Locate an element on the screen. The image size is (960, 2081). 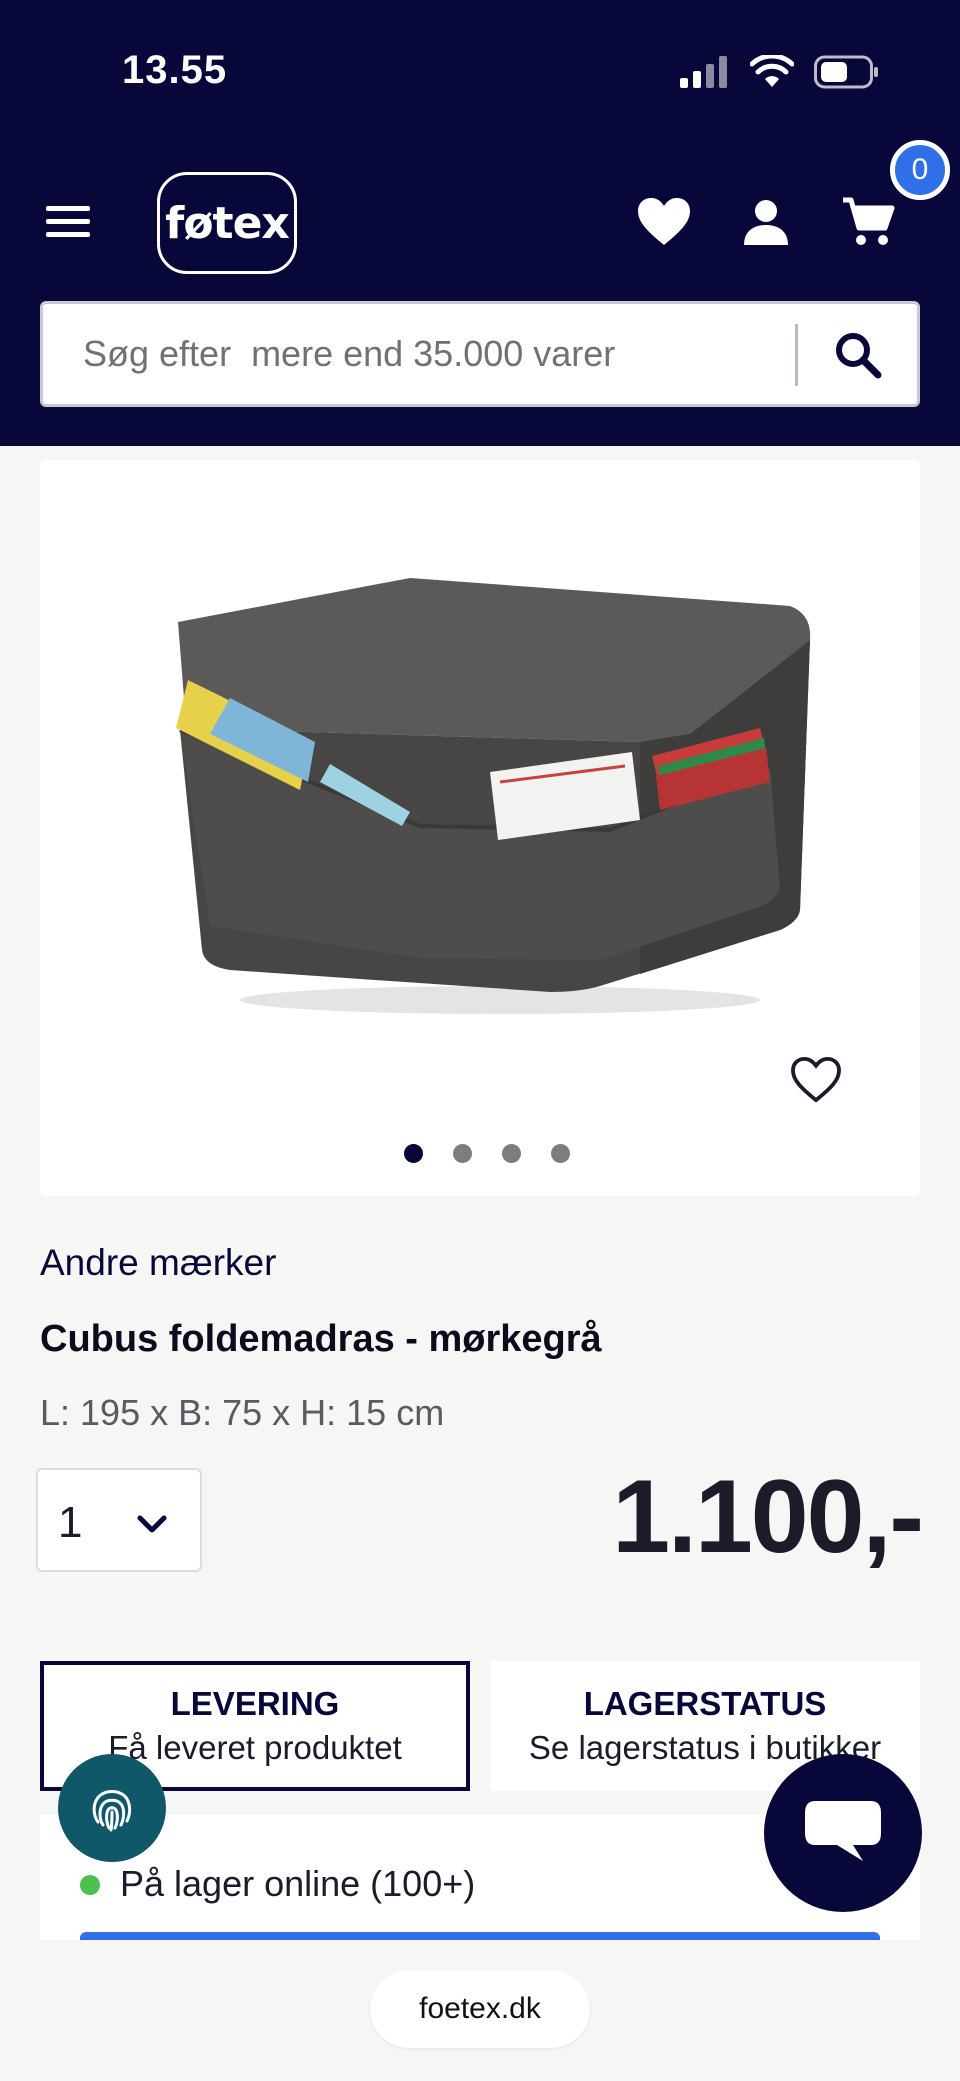
cart-icon is located at coordinates (869, 221).